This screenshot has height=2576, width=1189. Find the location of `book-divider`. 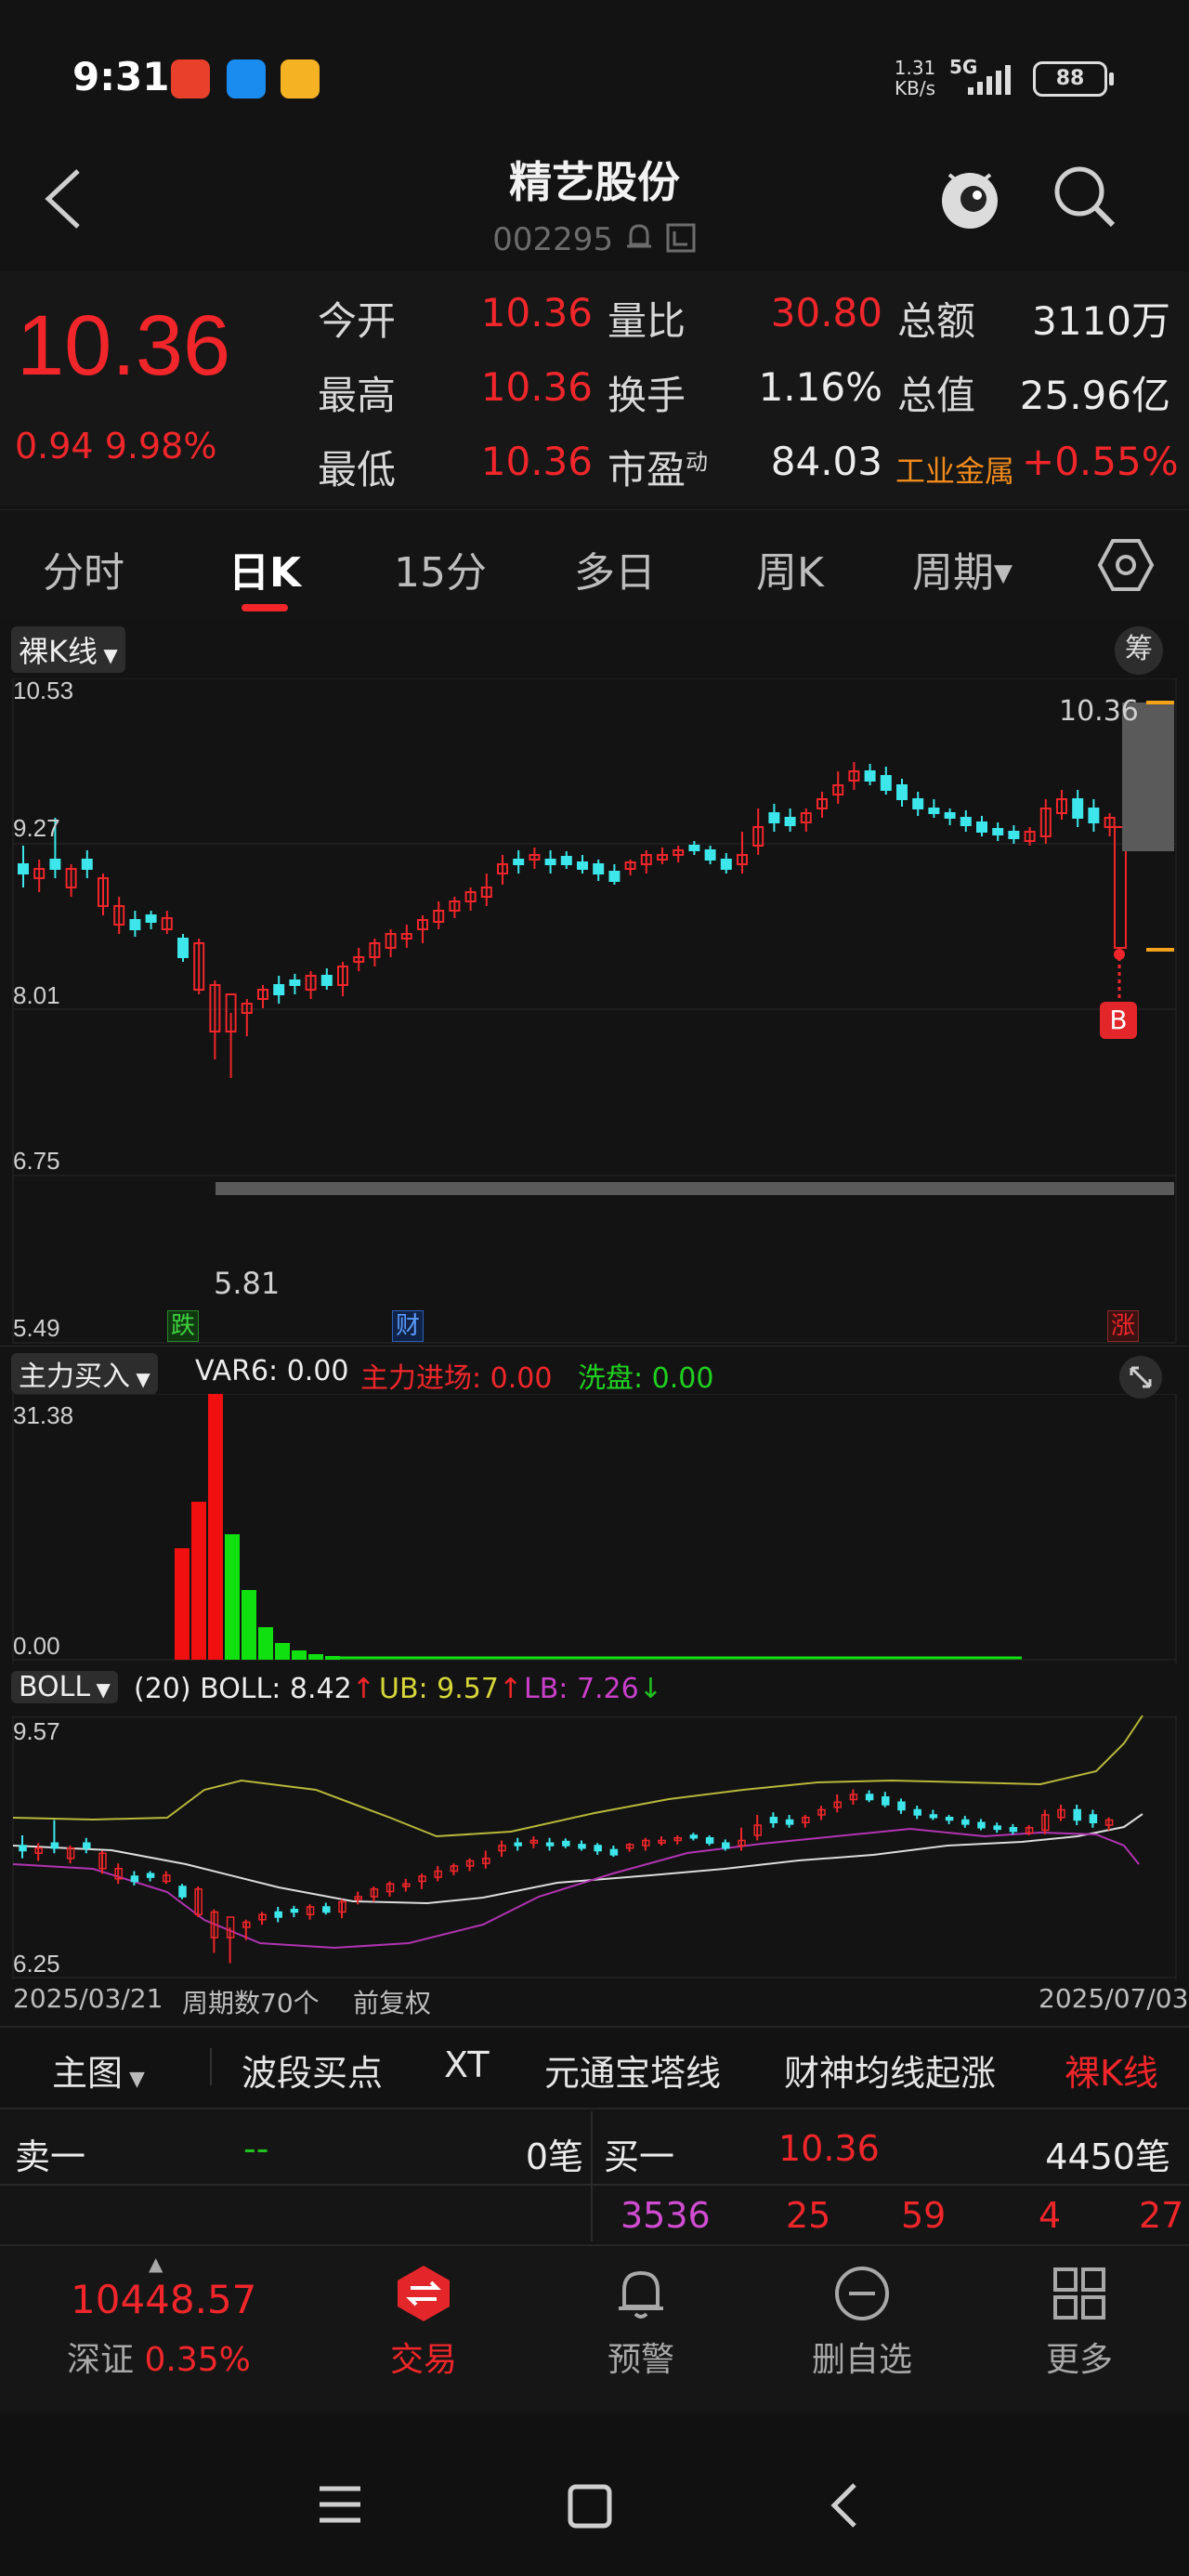

book-divider is located at coordinates (592, 2176).